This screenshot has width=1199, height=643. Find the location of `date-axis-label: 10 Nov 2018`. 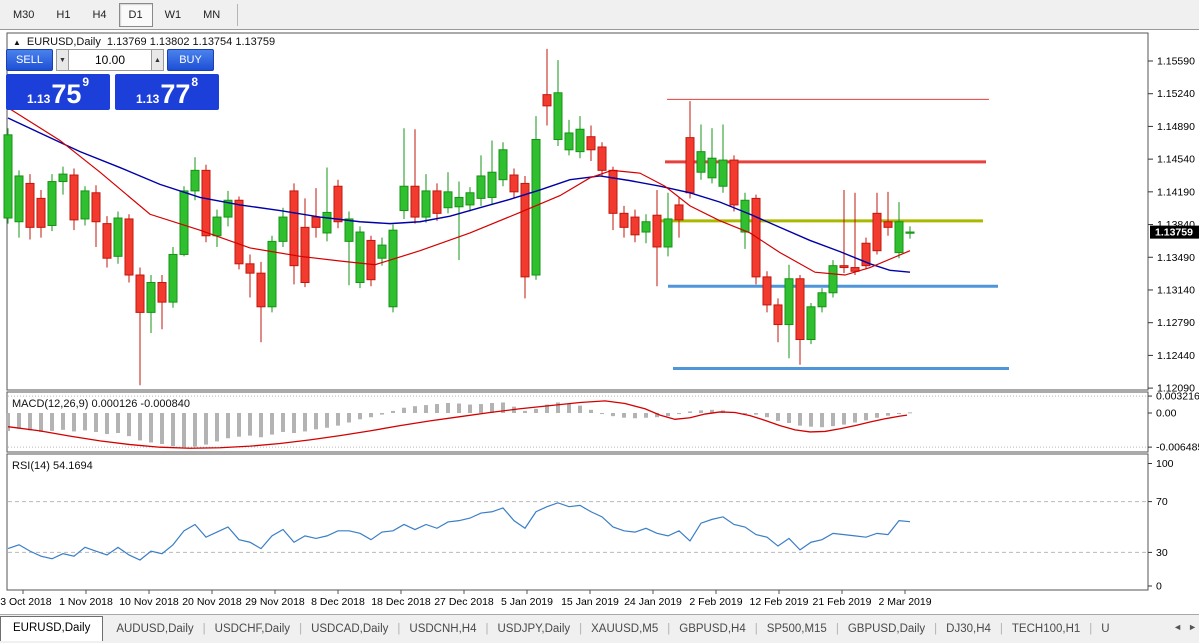

date-axis-label: 10 Nov 2018 is located at coordinates (149, 602).